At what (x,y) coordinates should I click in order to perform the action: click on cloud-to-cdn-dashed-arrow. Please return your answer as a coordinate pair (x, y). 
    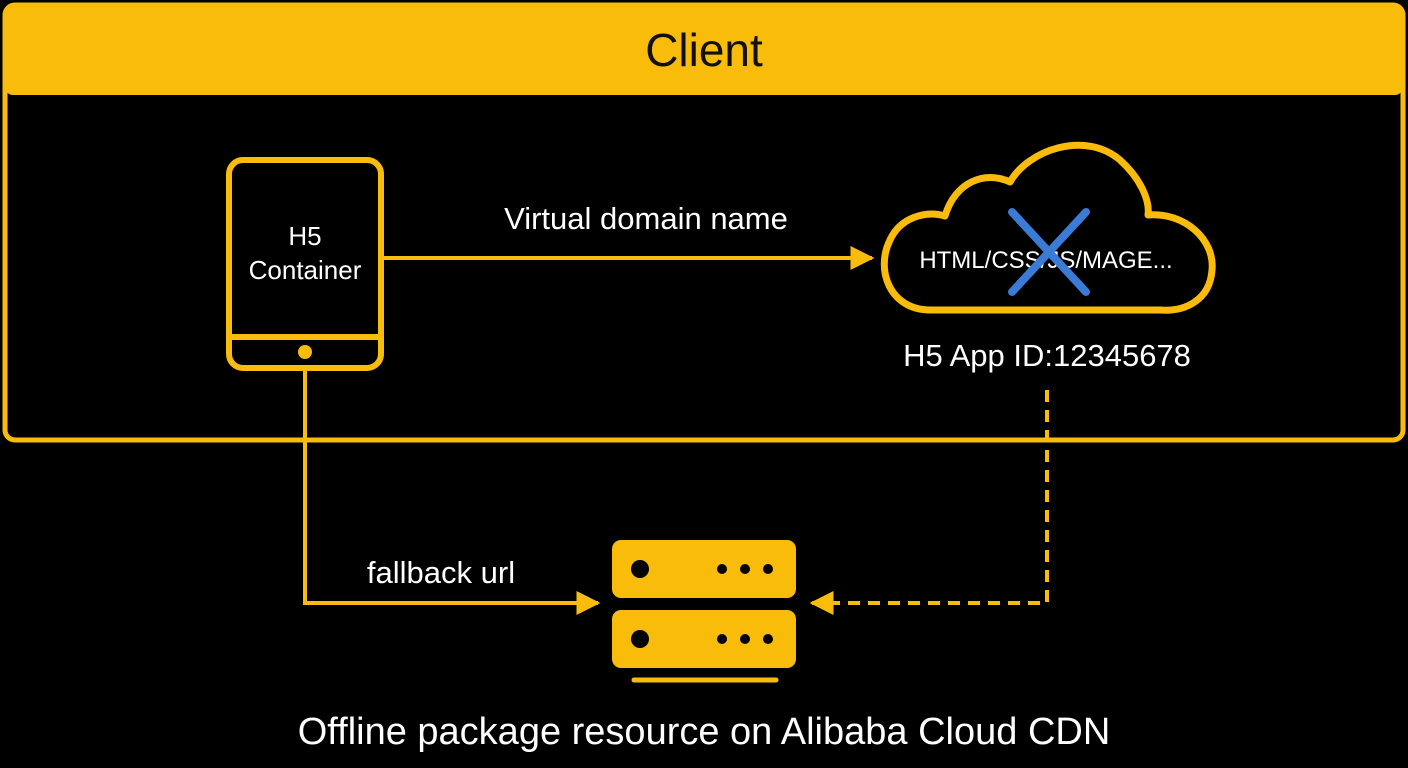
    Looking at the image, I should click on (929, 502).